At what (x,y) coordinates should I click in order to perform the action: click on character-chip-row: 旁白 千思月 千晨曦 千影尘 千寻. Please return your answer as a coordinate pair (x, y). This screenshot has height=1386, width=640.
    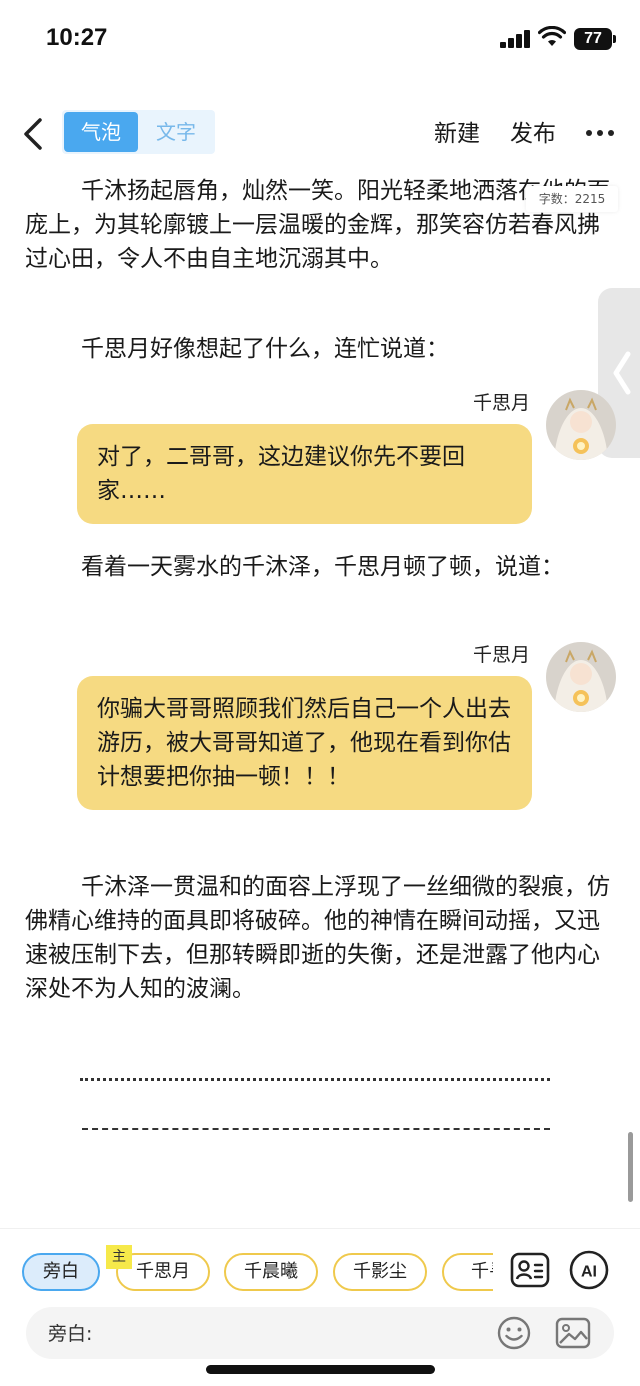
    Looking at the image, I should click on (246, 1273).